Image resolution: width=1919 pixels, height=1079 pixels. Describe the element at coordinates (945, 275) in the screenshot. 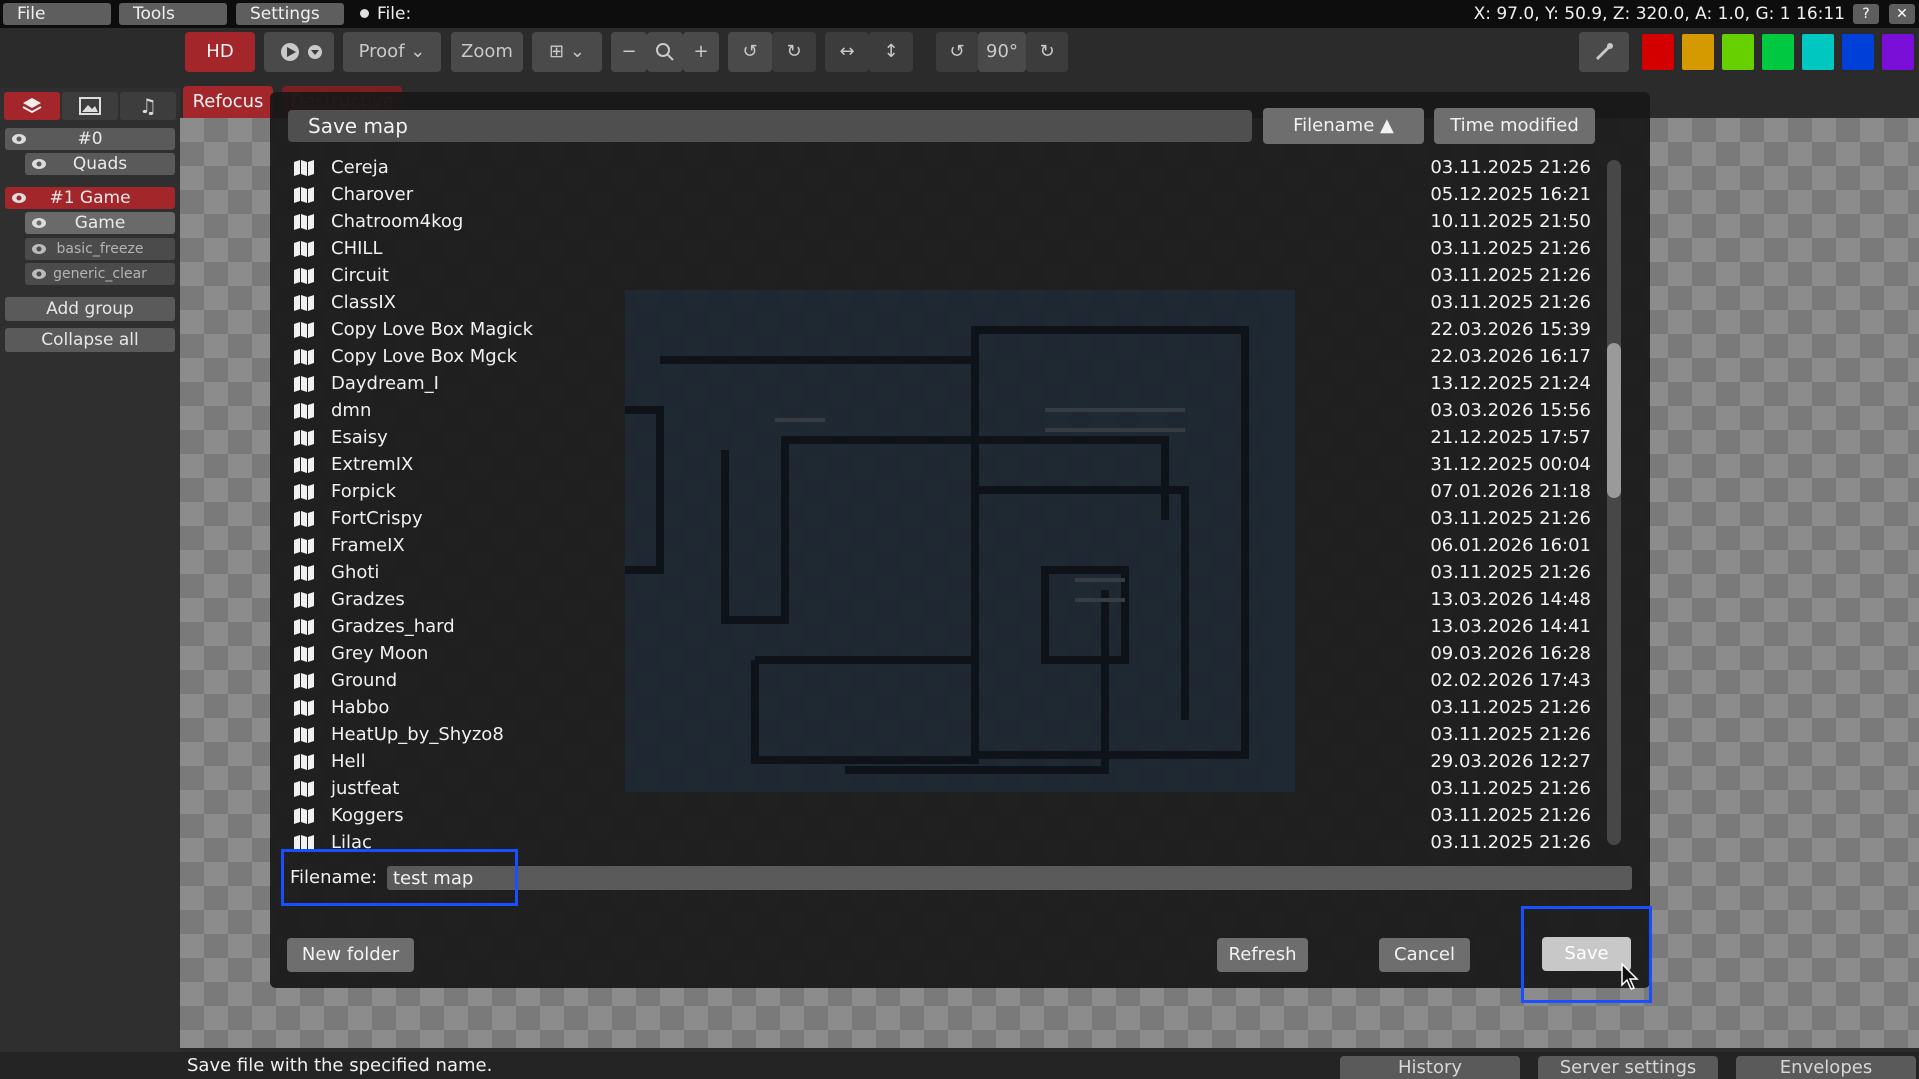

I see `file-list-item: Circuit 03.11.2025 21:26` at that location.